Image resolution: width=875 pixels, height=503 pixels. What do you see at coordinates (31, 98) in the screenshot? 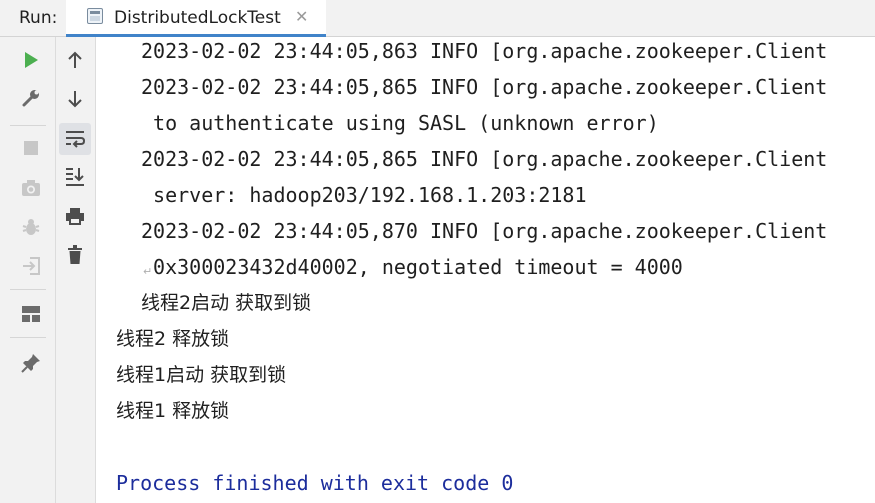
I see `wrench-icon` at bounding box center [31, 98].